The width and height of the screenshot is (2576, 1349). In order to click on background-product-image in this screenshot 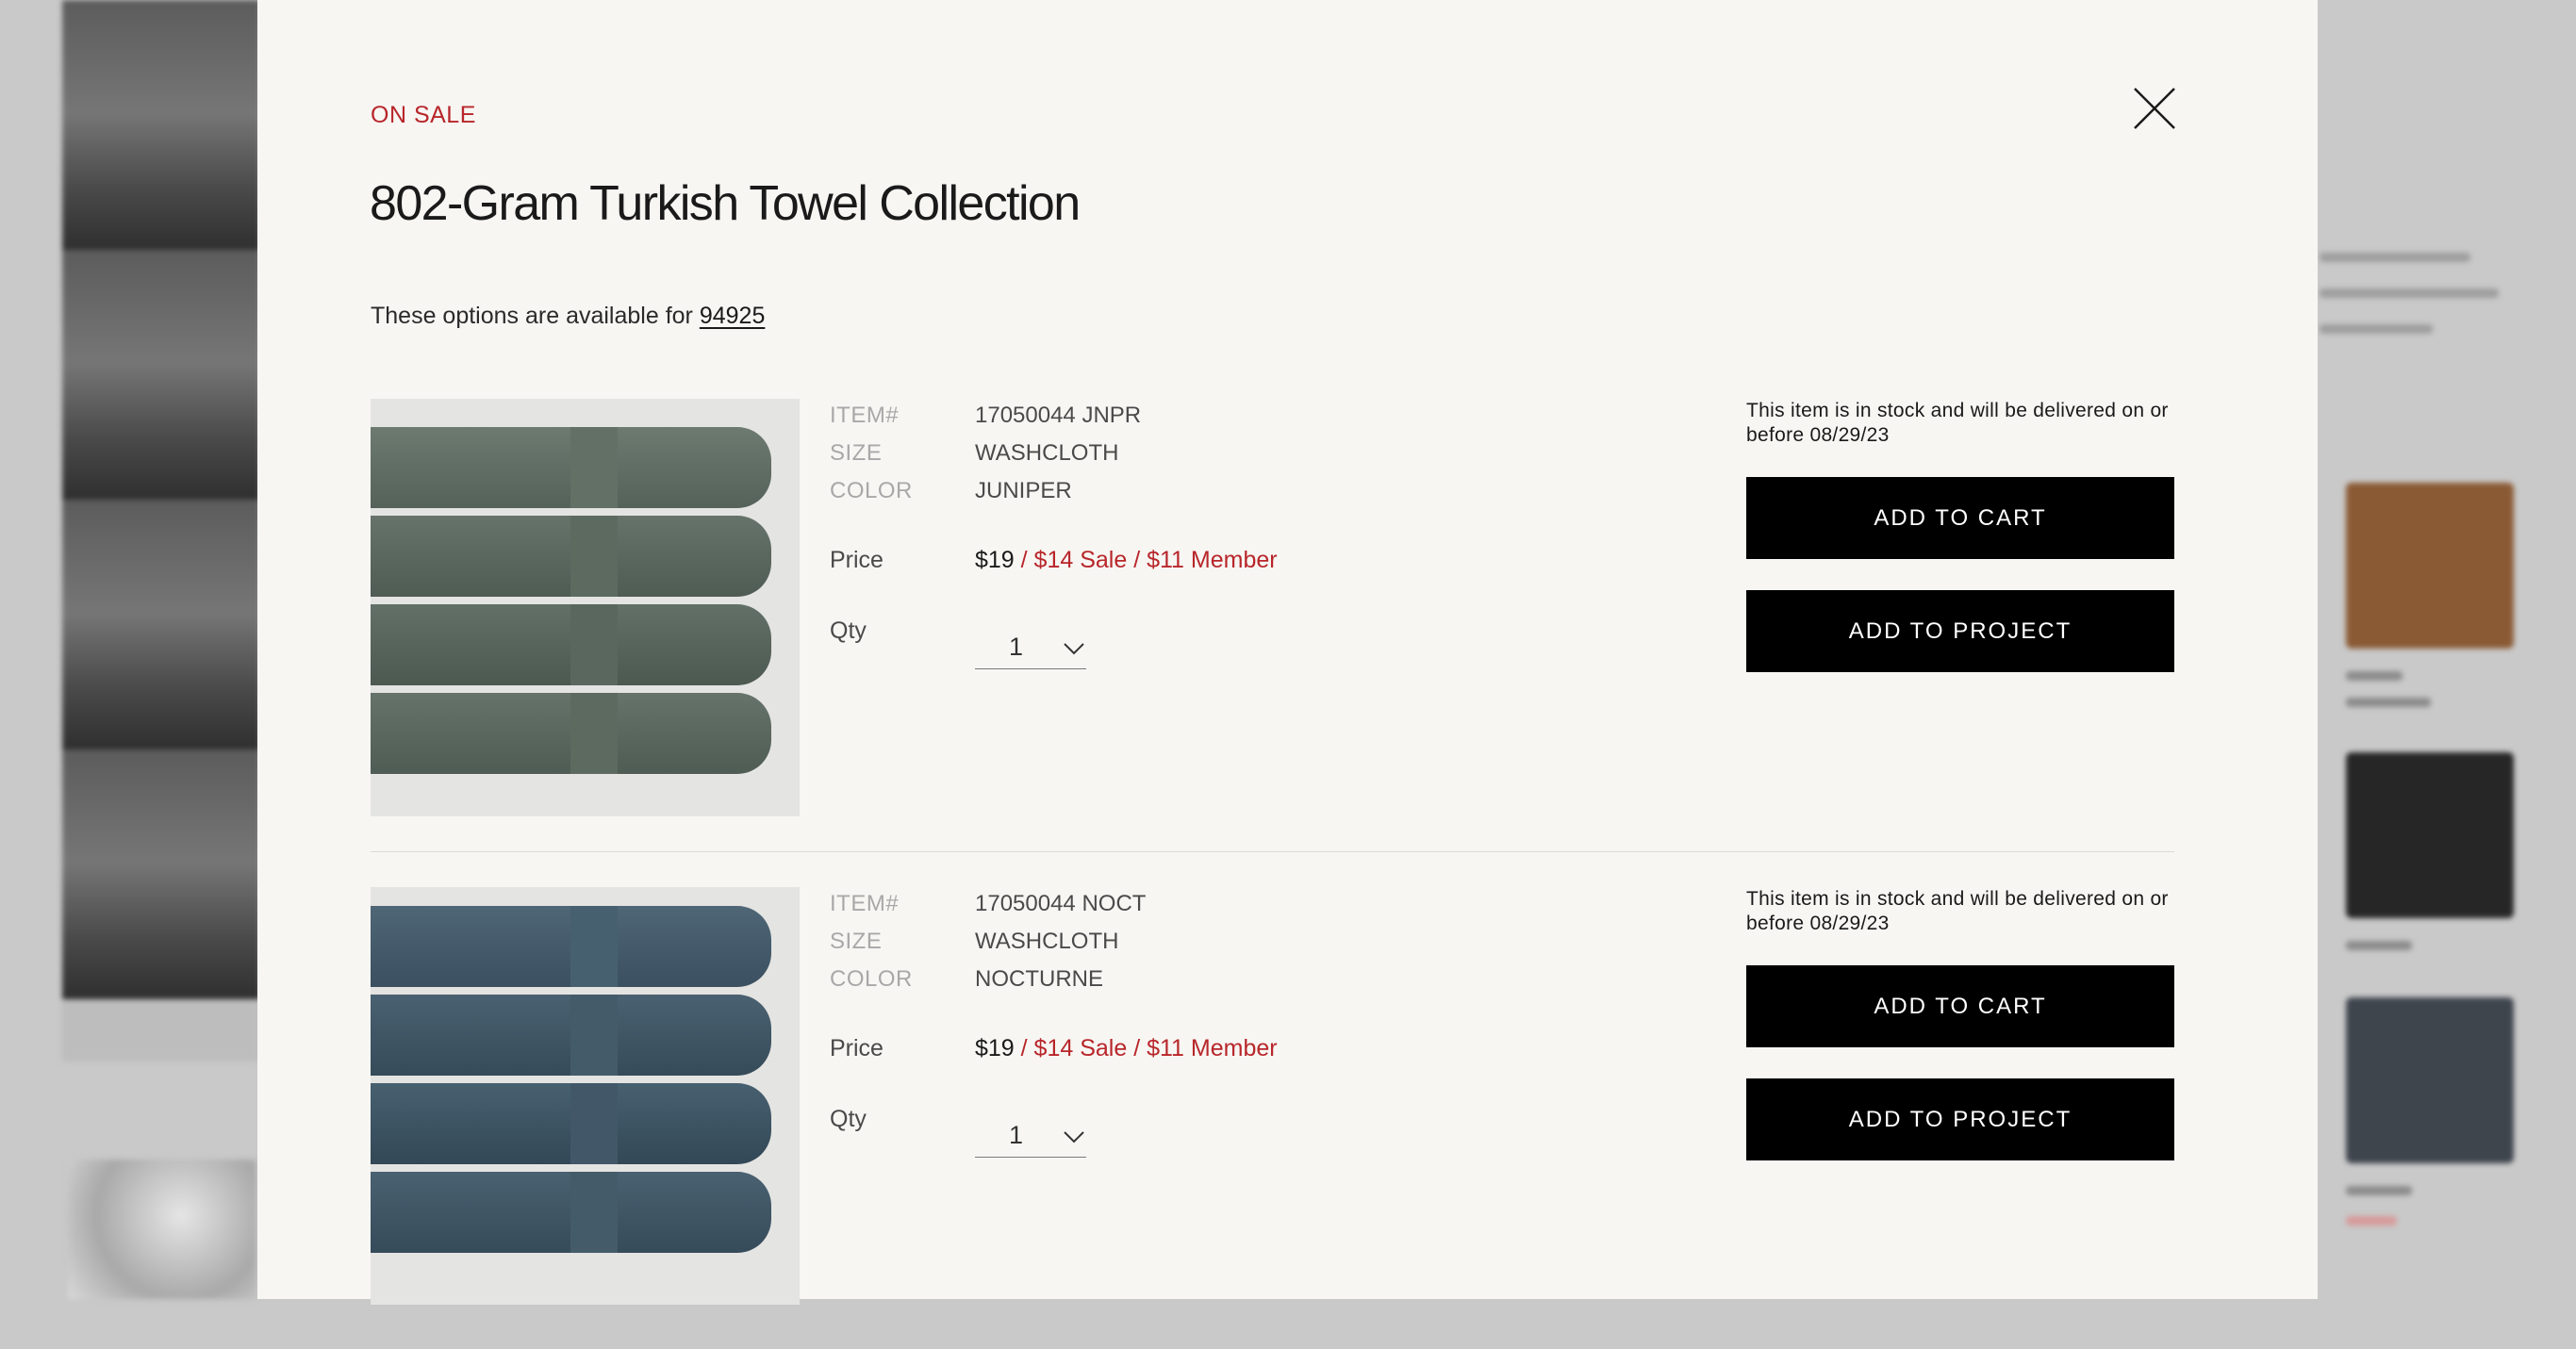, I will do `click(161, 499)`.